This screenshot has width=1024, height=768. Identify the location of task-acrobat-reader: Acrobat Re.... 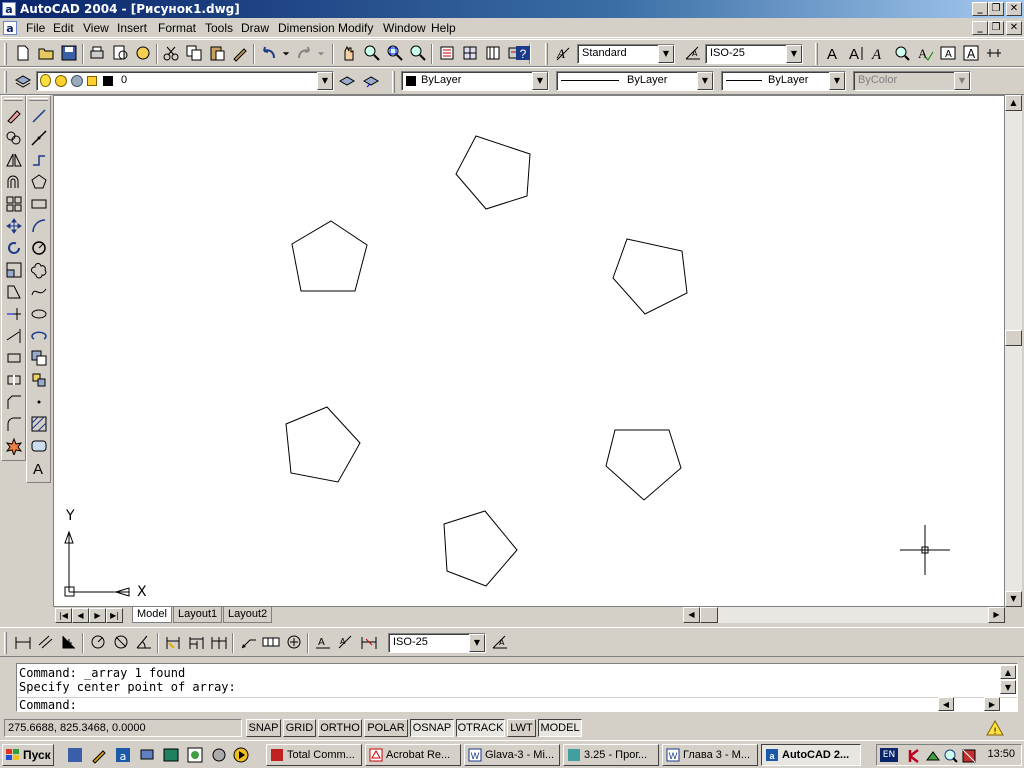
(413, 755).